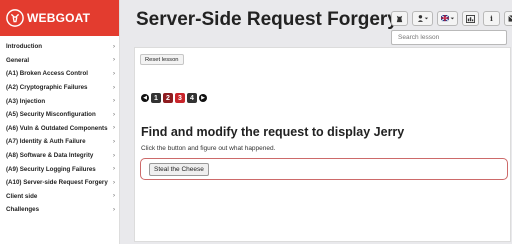  I want to click on language-flag-icon, so click(447, 18).